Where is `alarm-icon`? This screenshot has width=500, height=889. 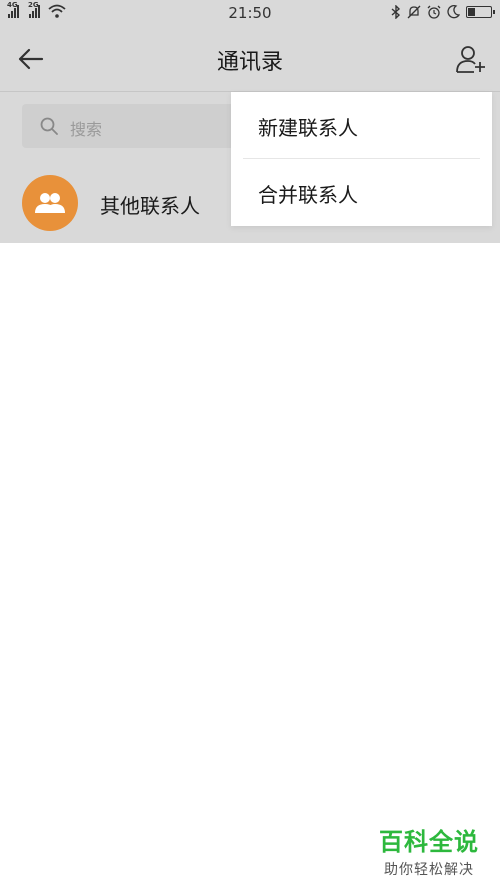 alarm-icon is located at coordinates (434, 12).